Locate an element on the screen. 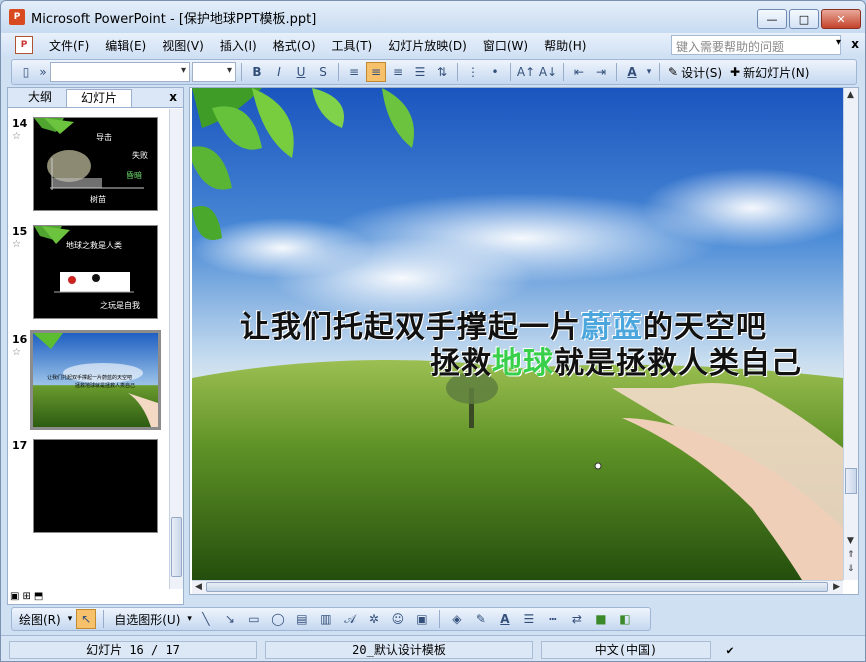 This screenshot has width=866, height=662. menu-help: 帮助(H) is located at coordinates (565, 45).